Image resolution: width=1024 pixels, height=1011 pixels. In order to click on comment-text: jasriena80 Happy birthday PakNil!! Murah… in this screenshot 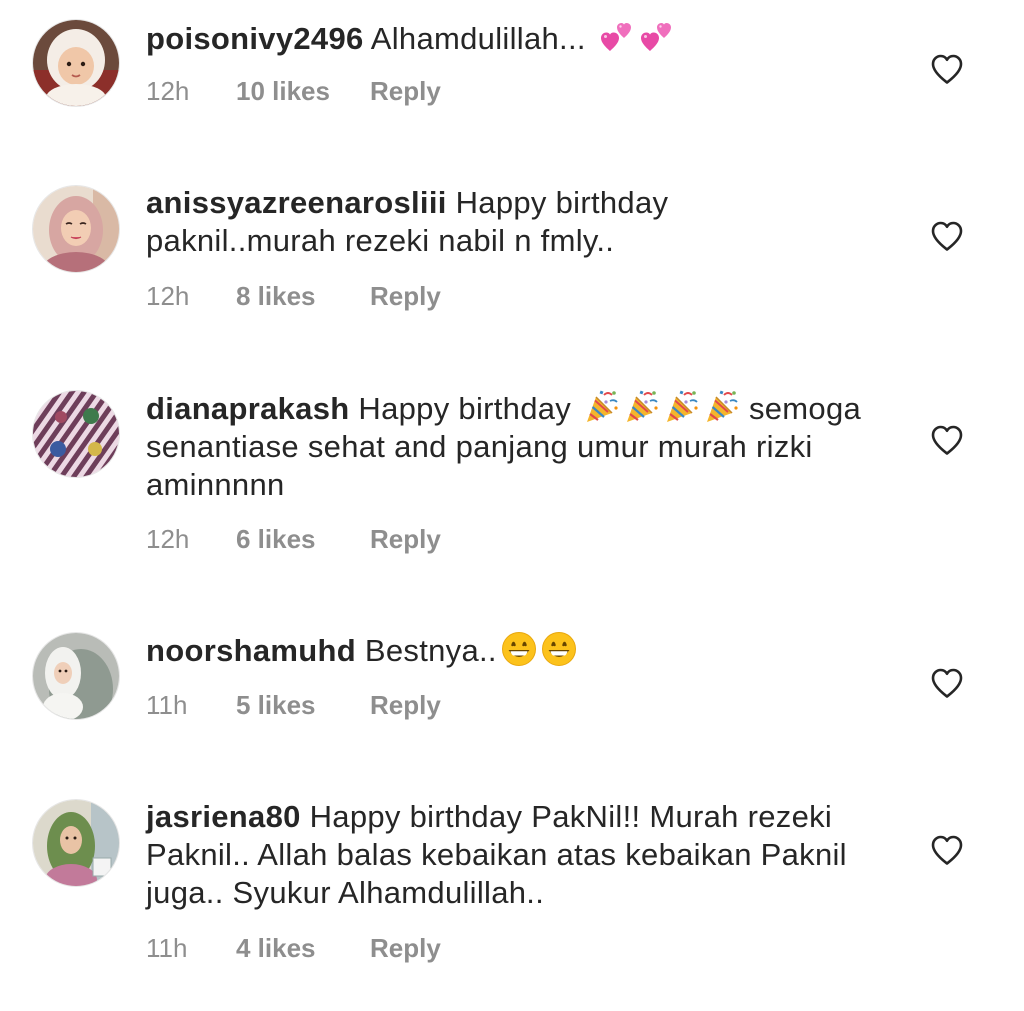, I will do `click(506, 855)`.